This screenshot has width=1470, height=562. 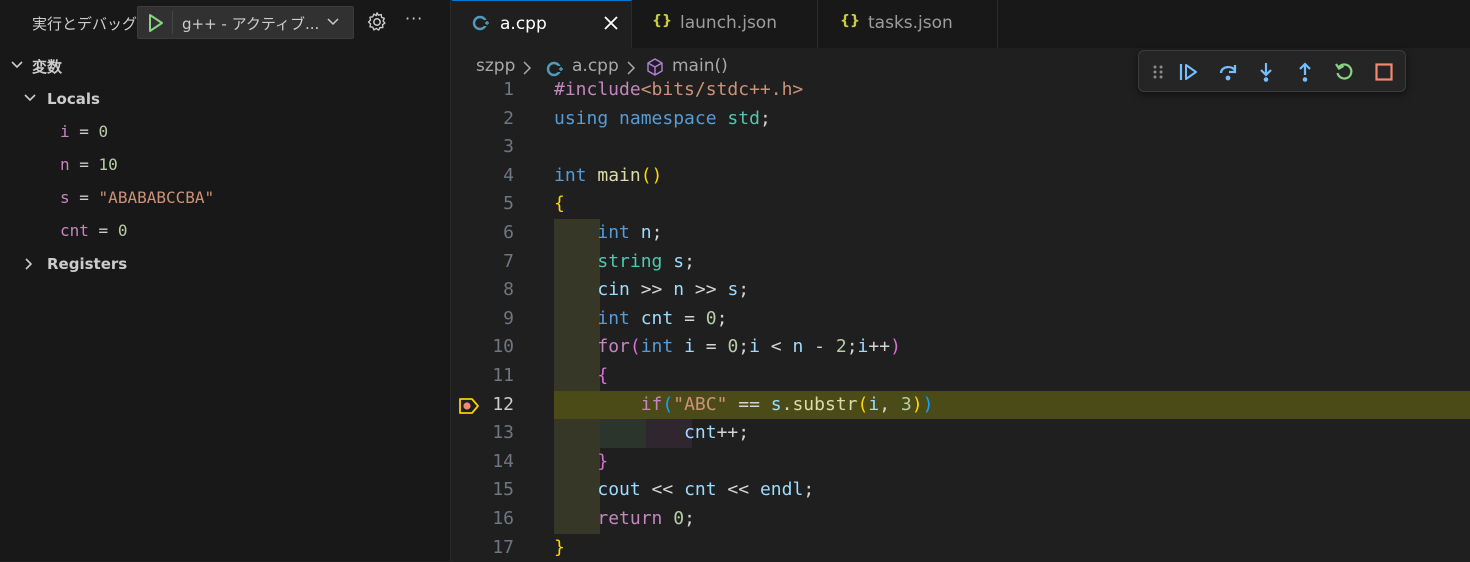 I want to click on registers-scope: Registers, so click(x=87, y=264).